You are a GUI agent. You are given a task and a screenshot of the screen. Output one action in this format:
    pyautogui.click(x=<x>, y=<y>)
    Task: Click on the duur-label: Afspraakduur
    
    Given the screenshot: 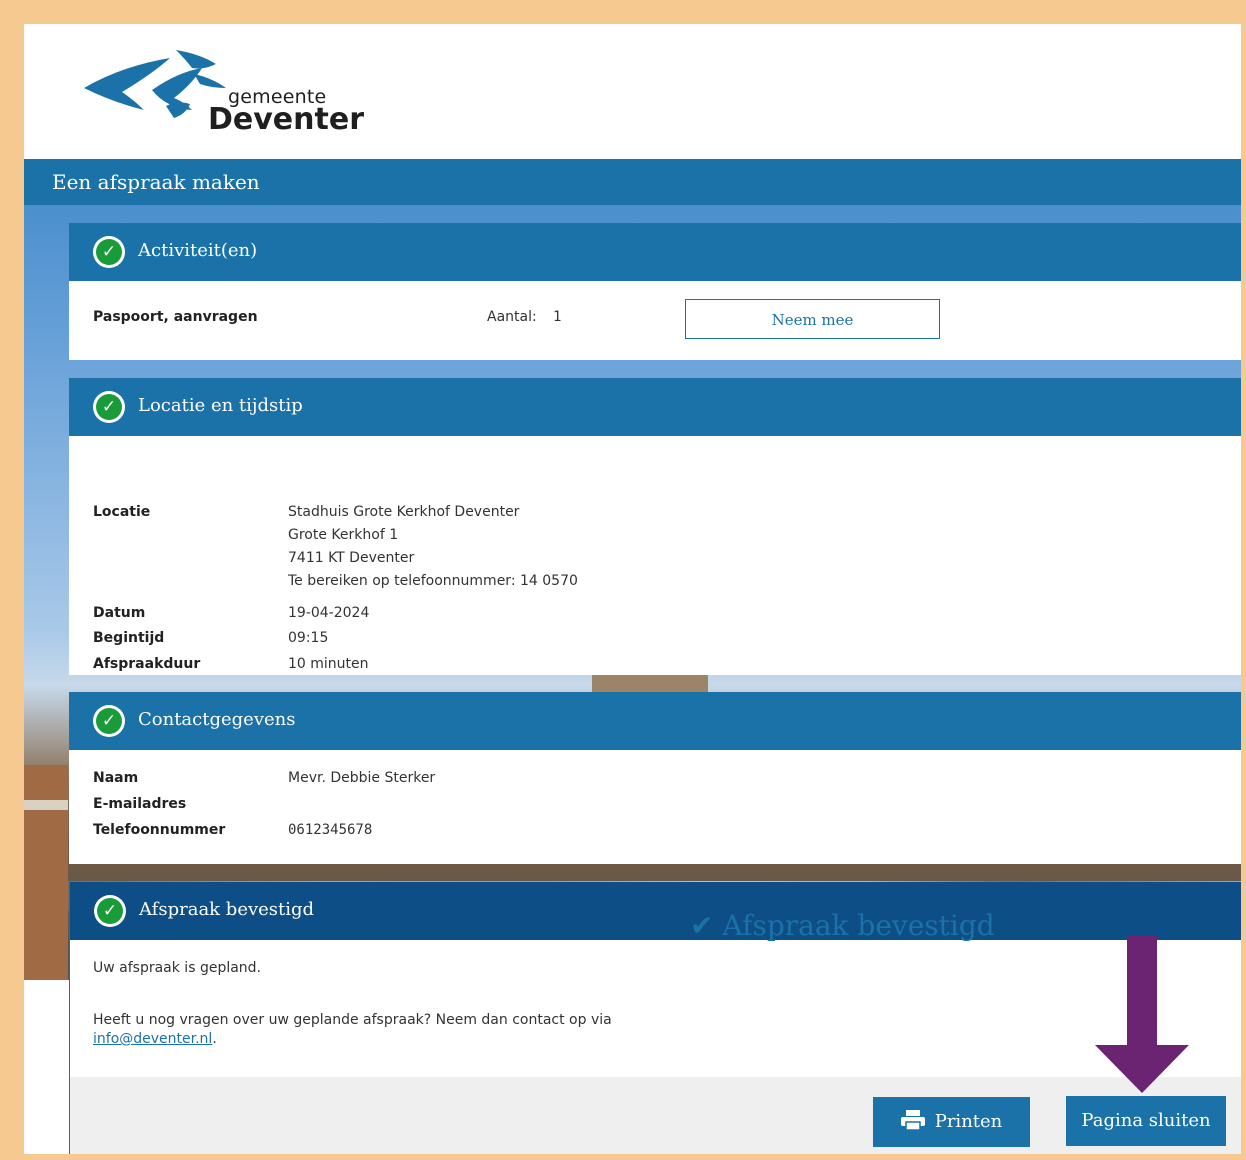 What is the action you would take?
    pyautogui.click(x=147, y=664)
    